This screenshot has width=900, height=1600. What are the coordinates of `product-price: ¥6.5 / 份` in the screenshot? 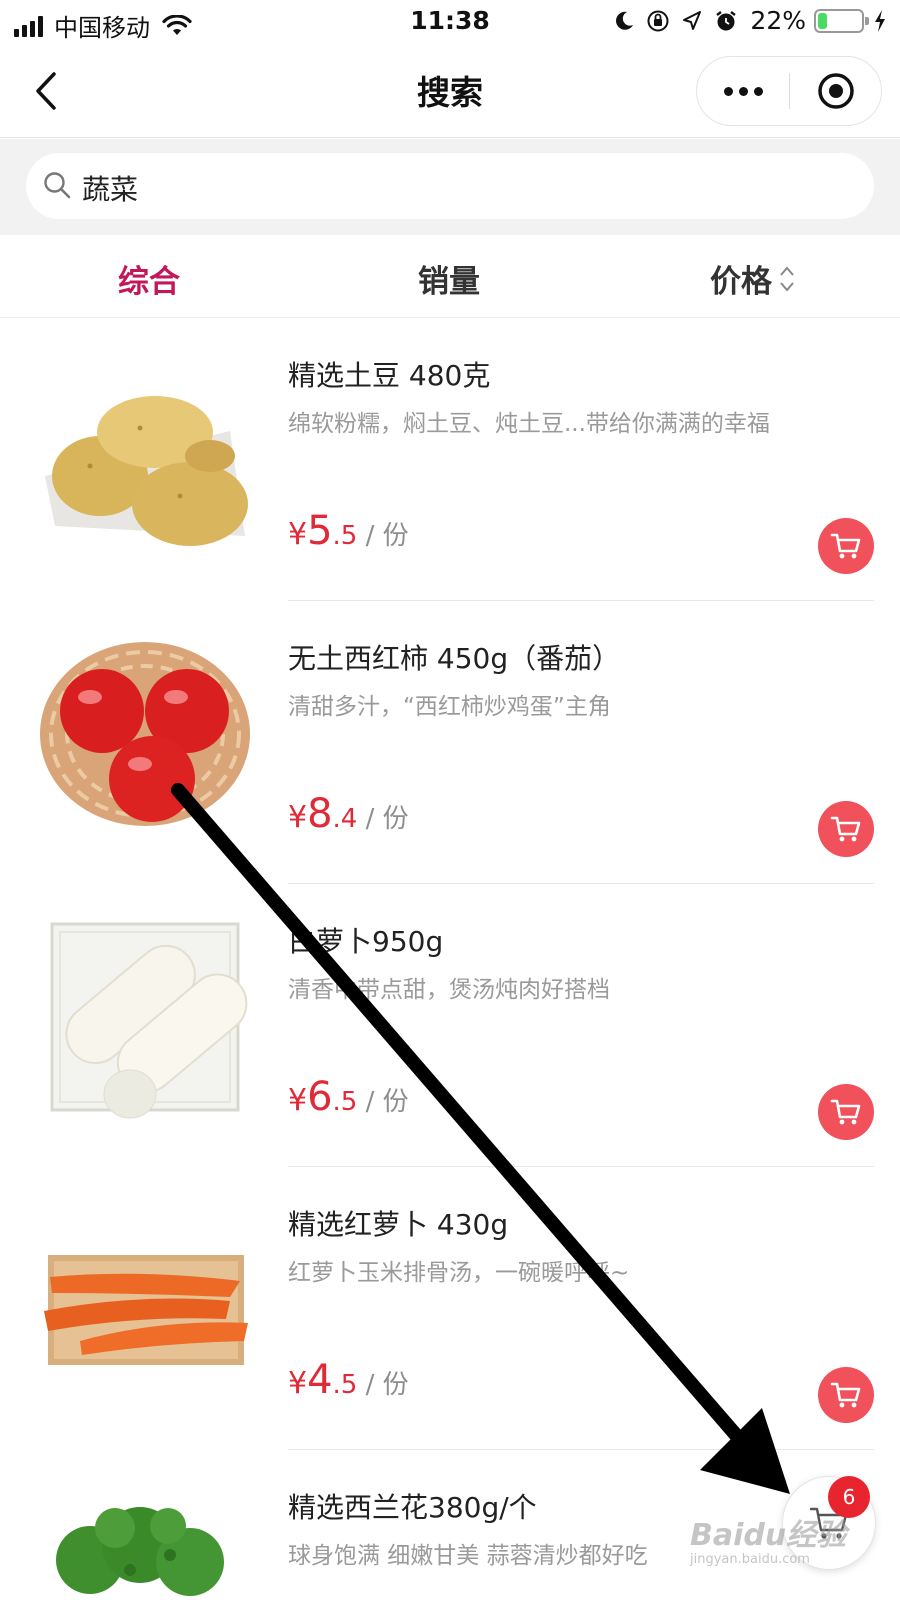 It's located at (348, 1097).